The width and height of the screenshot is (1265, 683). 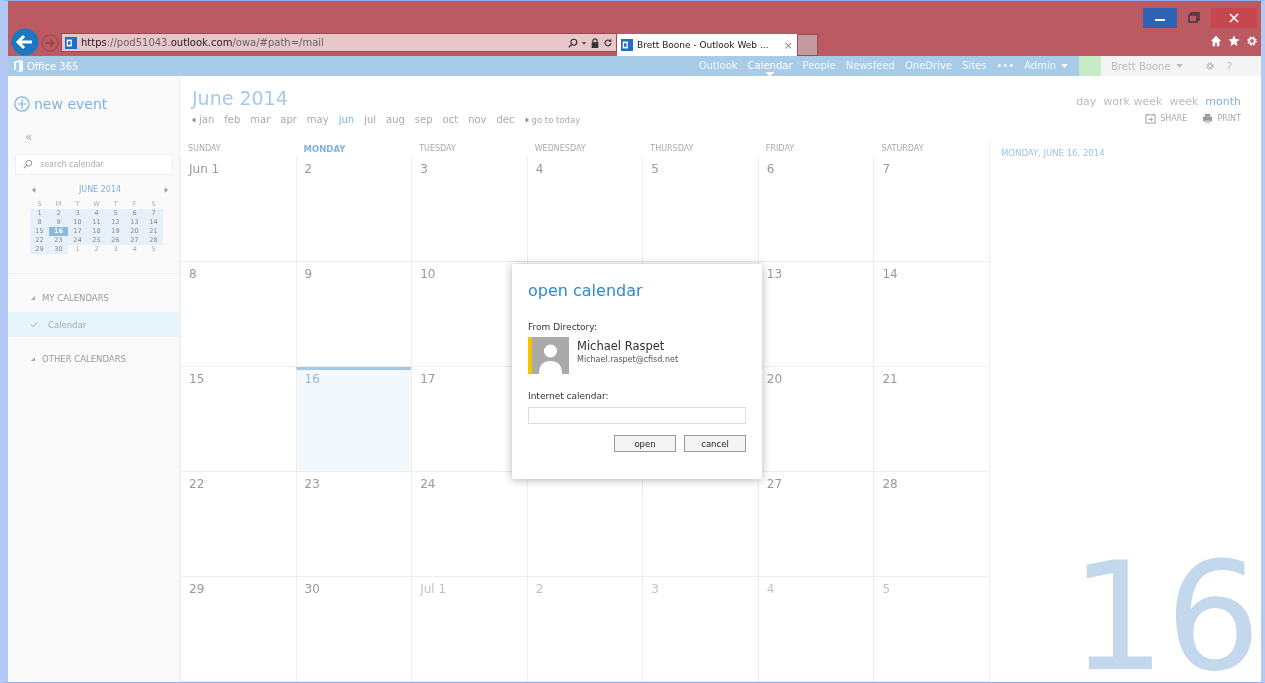 What do you see at coordinates (25, 42) in the screenshot?
I see `back-icon` at bounding box center [25, 42].